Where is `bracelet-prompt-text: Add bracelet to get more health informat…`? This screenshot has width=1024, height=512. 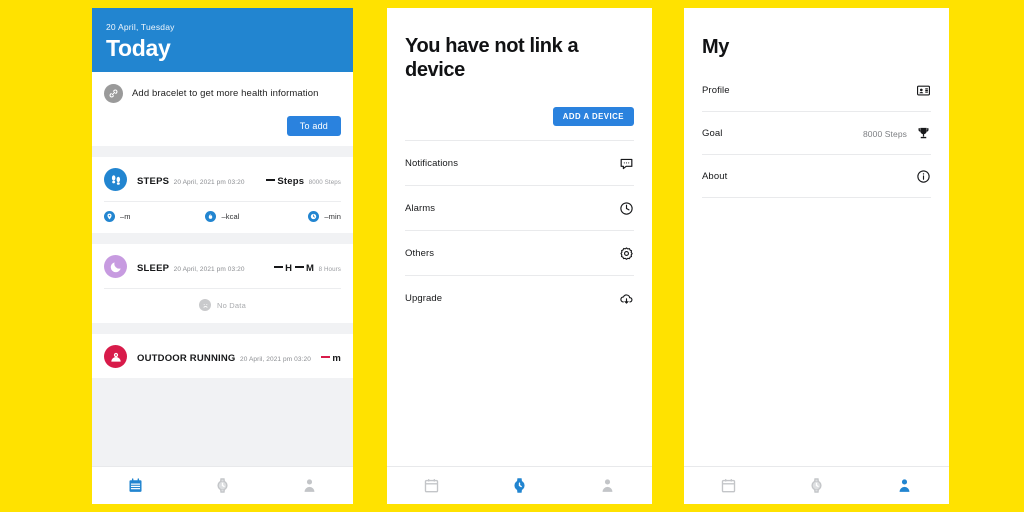 bracelet-prompt-text: Add bracelet to get more health informat… is located at coordinates (225, 94).